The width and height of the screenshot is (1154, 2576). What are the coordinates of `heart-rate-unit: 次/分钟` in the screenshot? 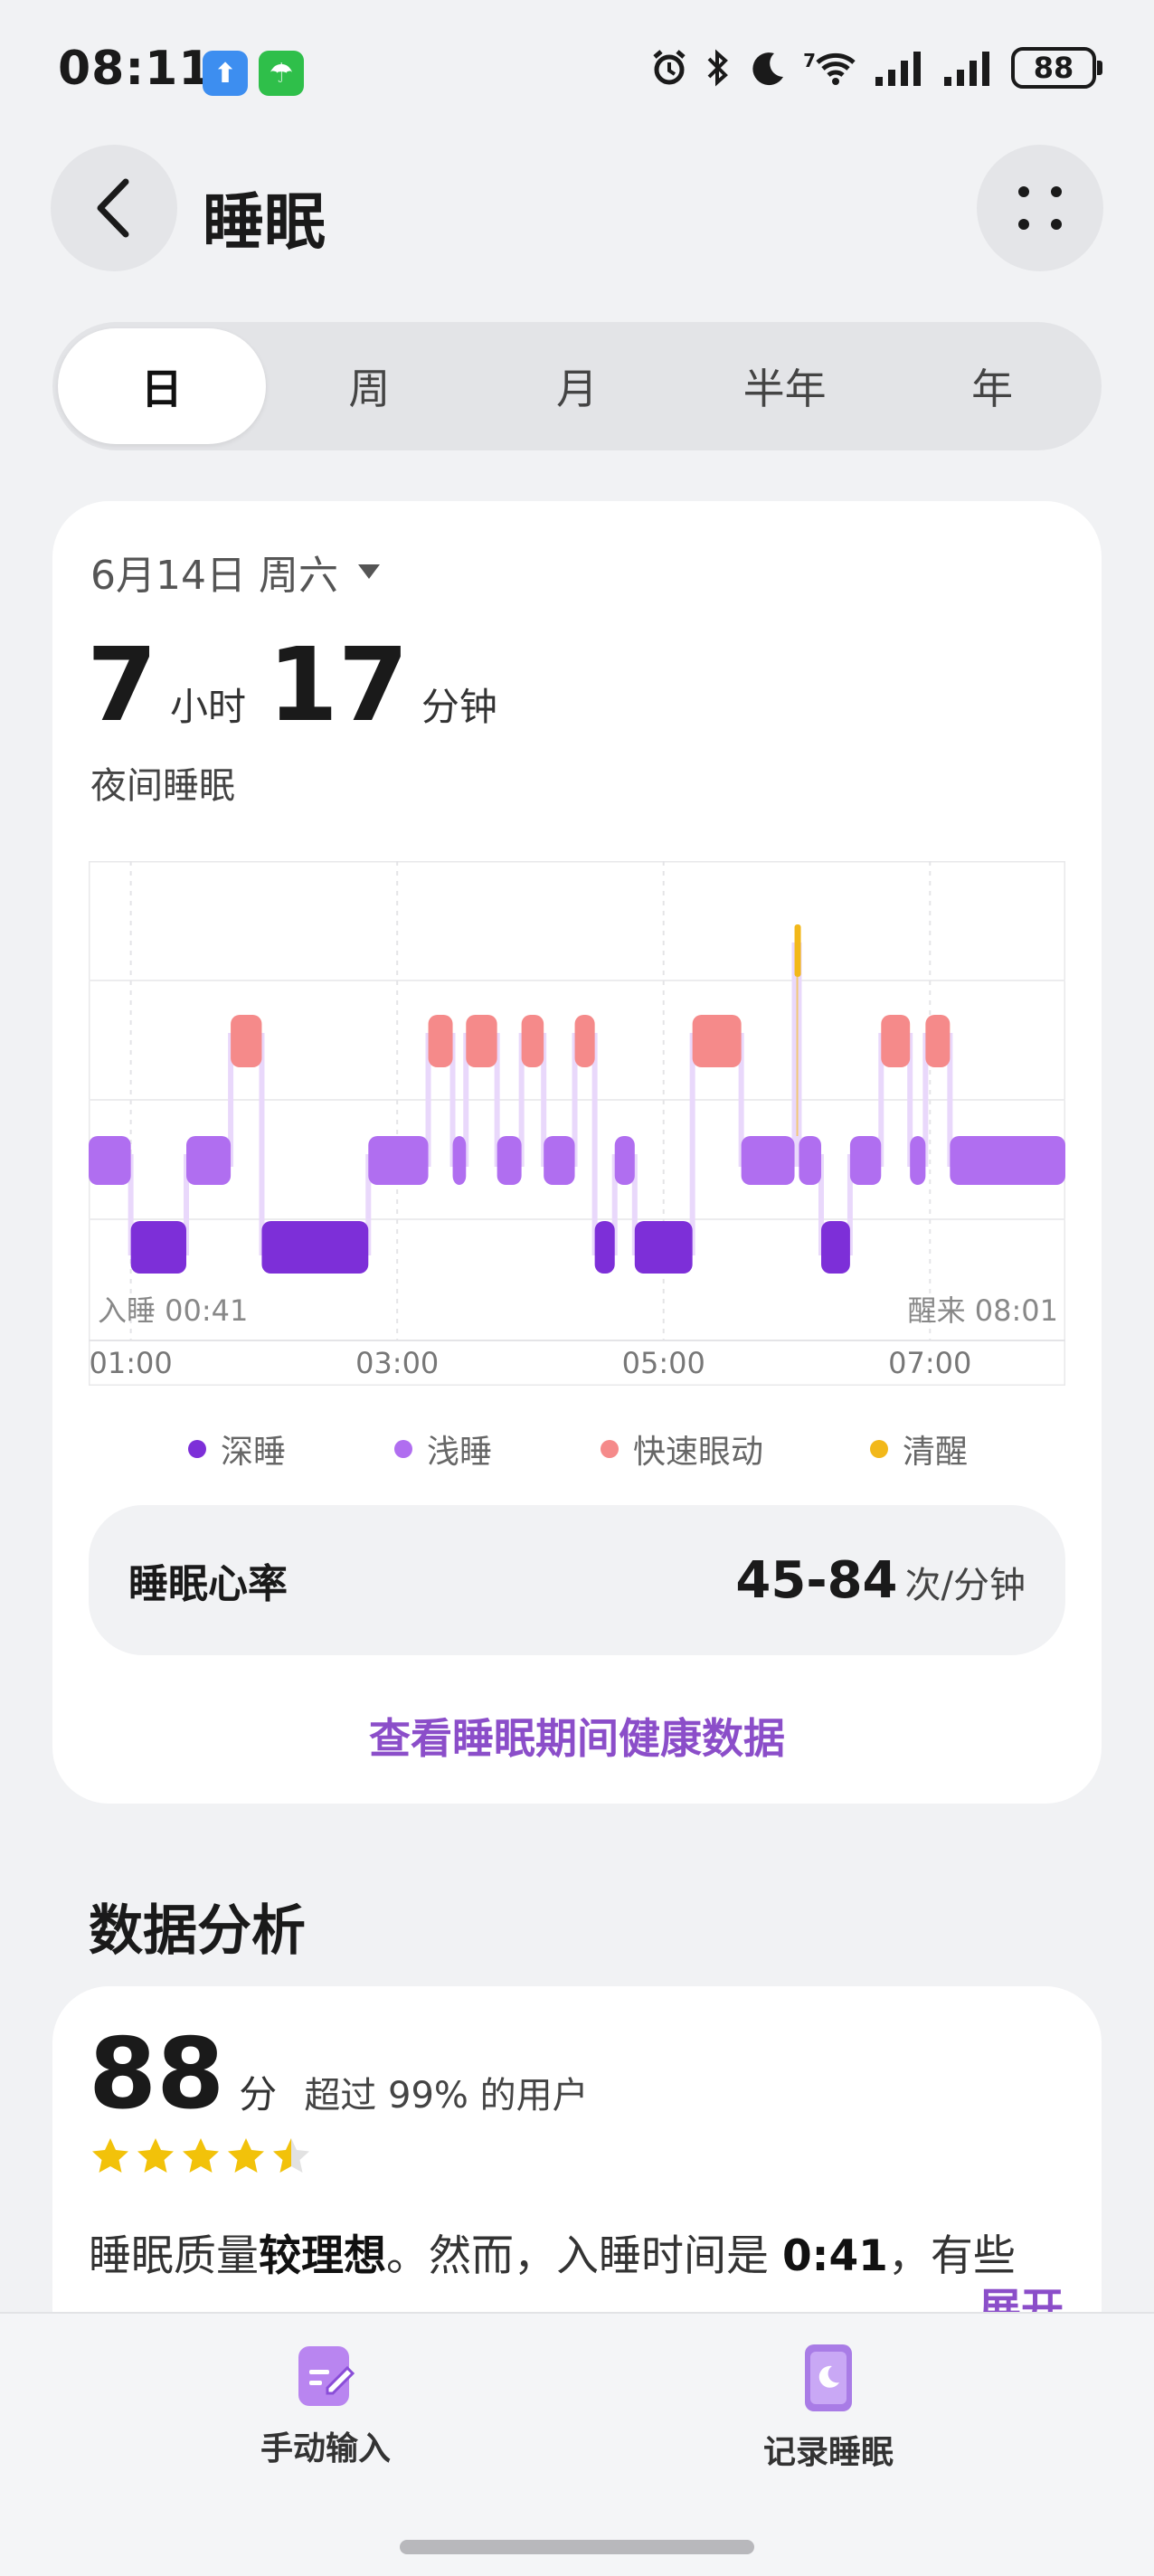 It's located at (965, 1585).